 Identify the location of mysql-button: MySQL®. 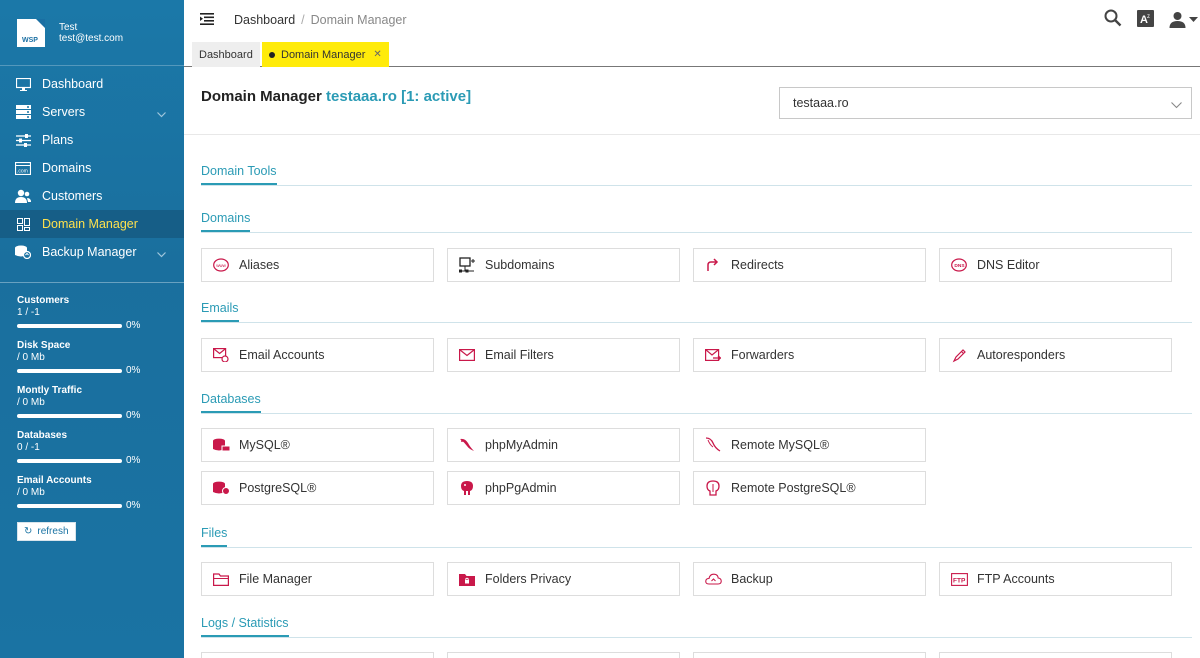
(317, 445).